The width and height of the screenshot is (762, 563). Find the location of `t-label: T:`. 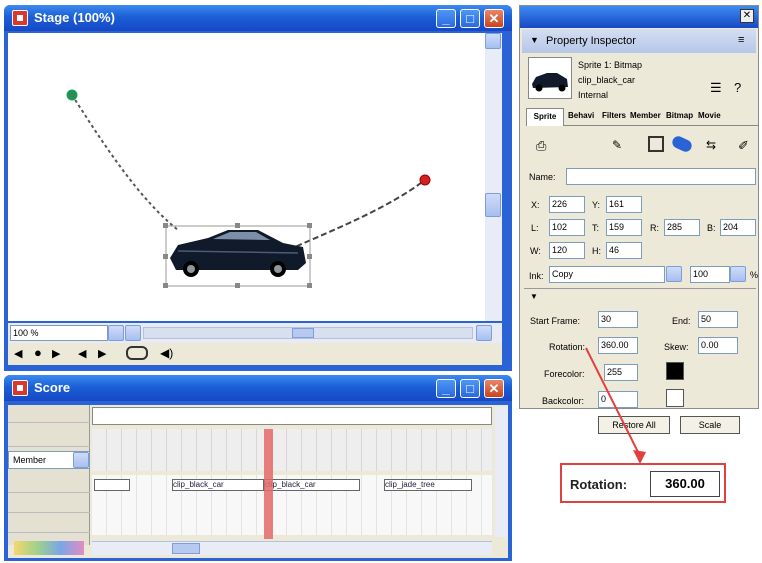

t-label: T: is located at coordinates (596, 228).